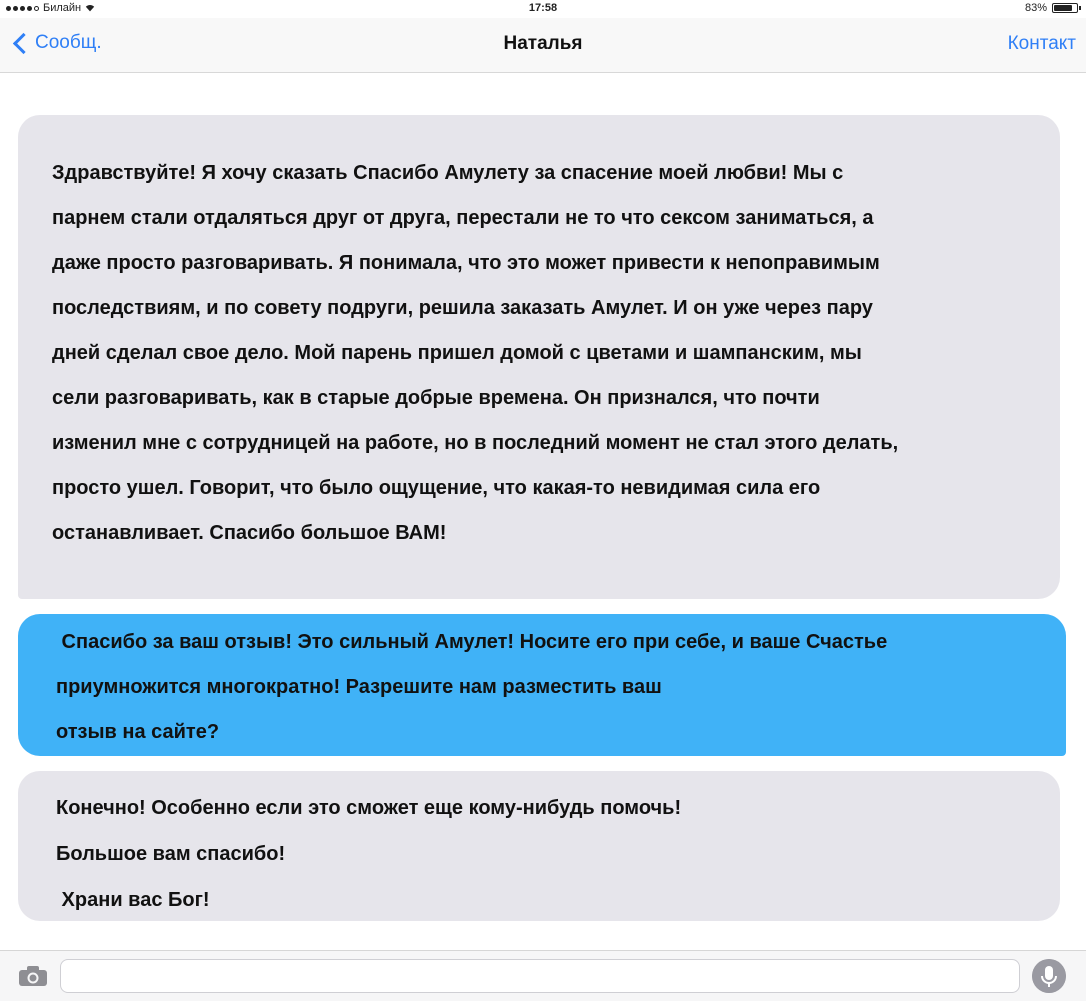 Image resolution: width=1086 pixels, height=1001 pixels. Describe the element at coordinates (138, 732) in the screenshot. I see `message-line: отзыв на сайте?` at that location.